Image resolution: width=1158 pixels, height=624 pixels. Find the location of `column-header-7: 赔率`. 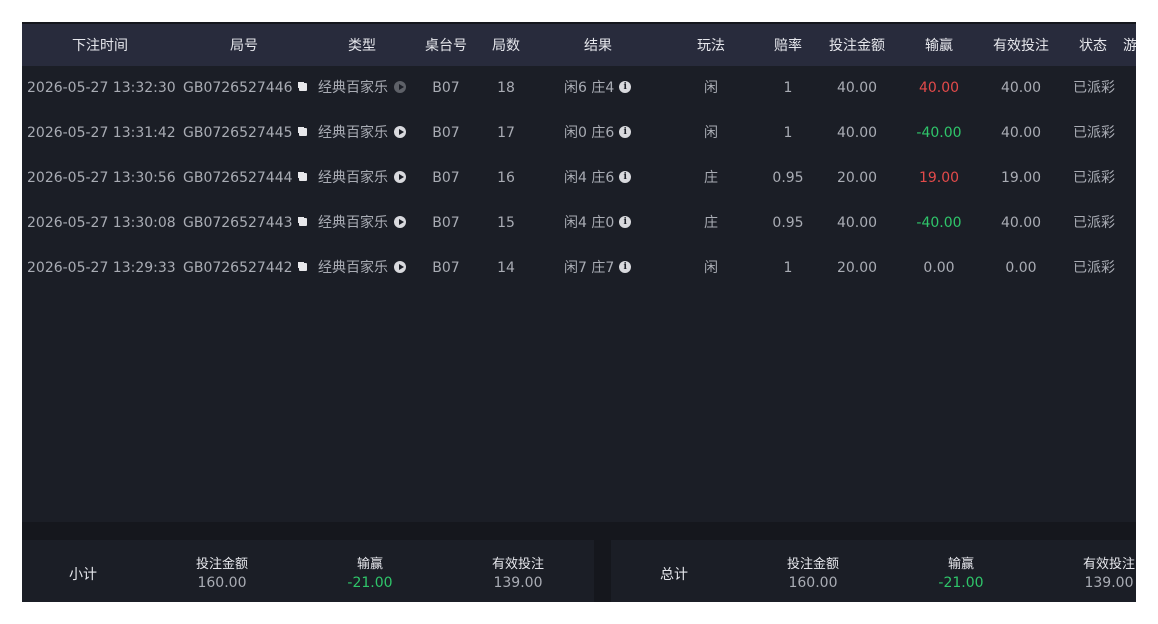

column-header-7: 赔率 is located at coordinates (788, 46).